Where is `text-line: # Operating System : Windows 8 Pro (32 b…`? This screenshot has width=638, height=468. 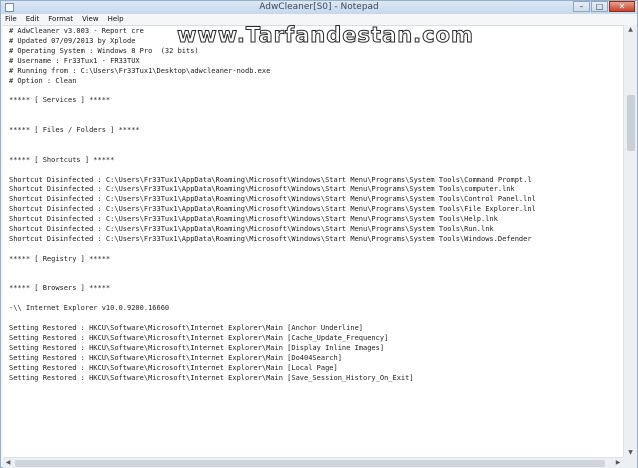 text-line: # Operating System : Windows 8 Pro (32 b… is located at coordinates (104, 50).